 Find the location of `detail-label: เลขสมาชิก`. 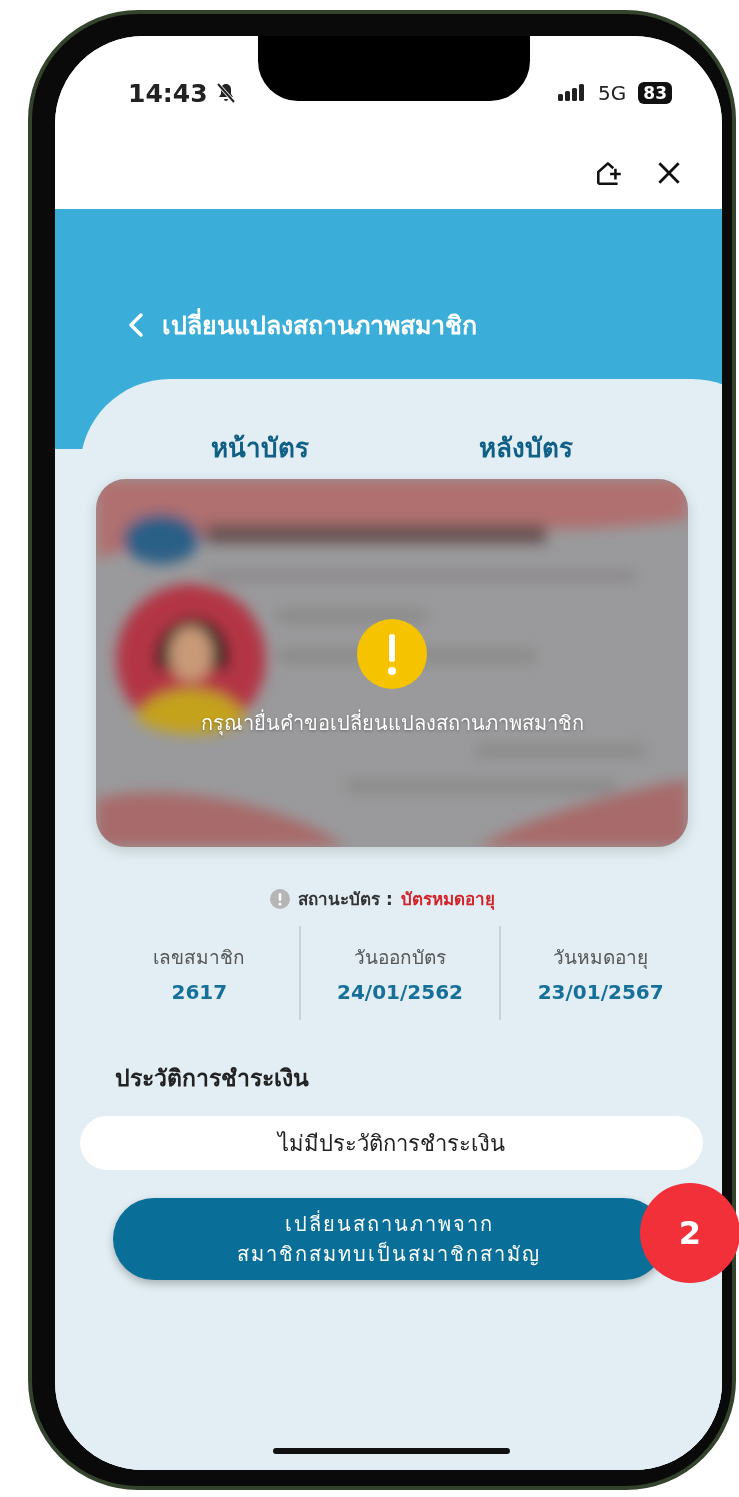

detail-label: เลขสมาชิก is located at coordinates (199, 957).